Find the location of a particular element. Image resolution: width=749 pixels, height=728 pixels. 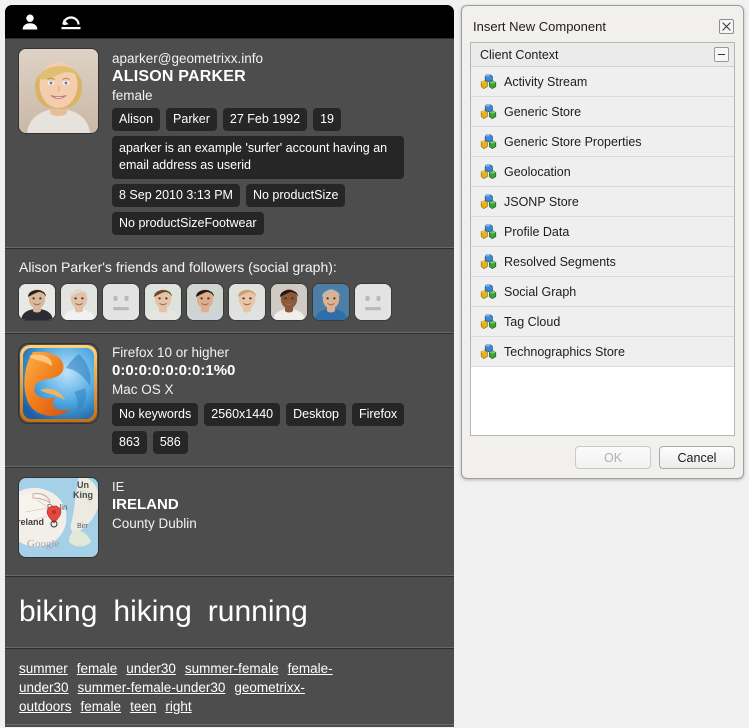

ok-button: OK is located at coordinates (613, 457).